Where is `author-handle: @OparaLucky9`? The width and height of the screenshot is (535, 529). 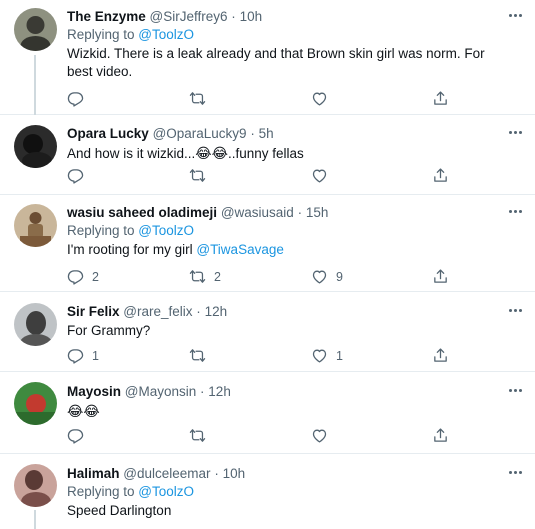
author-handle: @OparaLucky9 is located at coordinates (200, 133).